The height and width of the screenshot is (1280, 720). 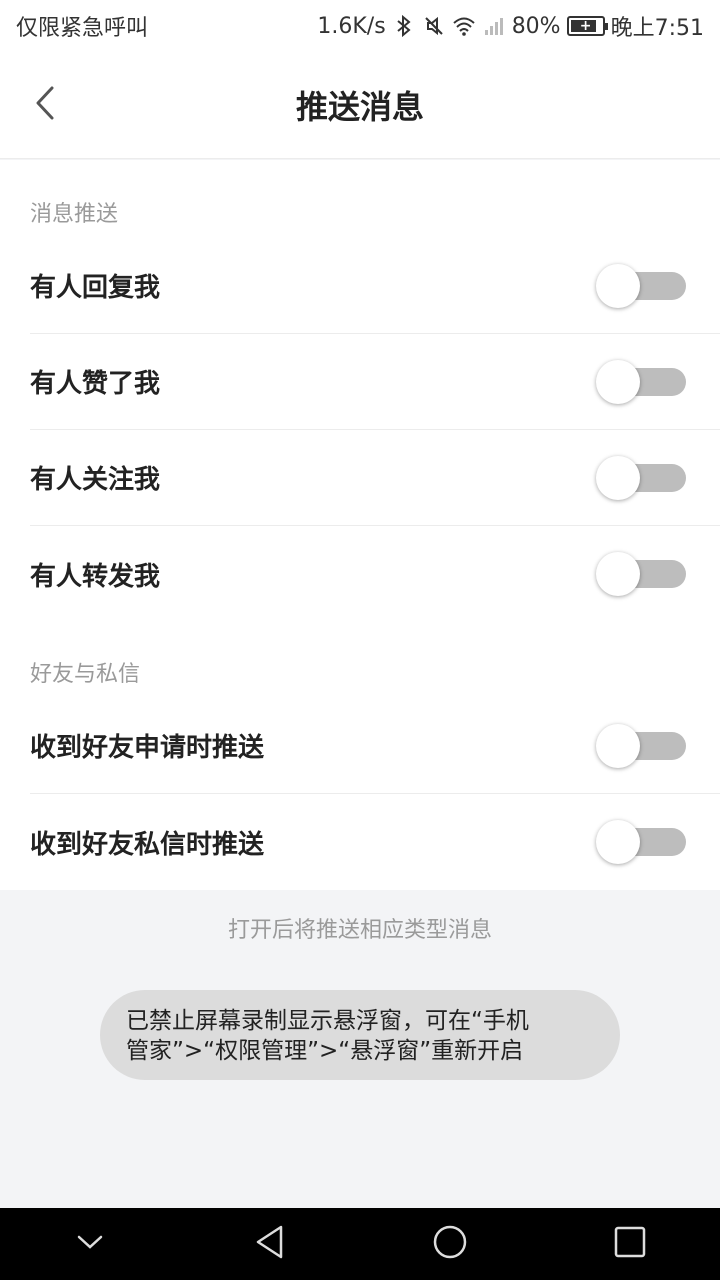 I want to click on toggle-friend-request, so click(x=641, y=746).